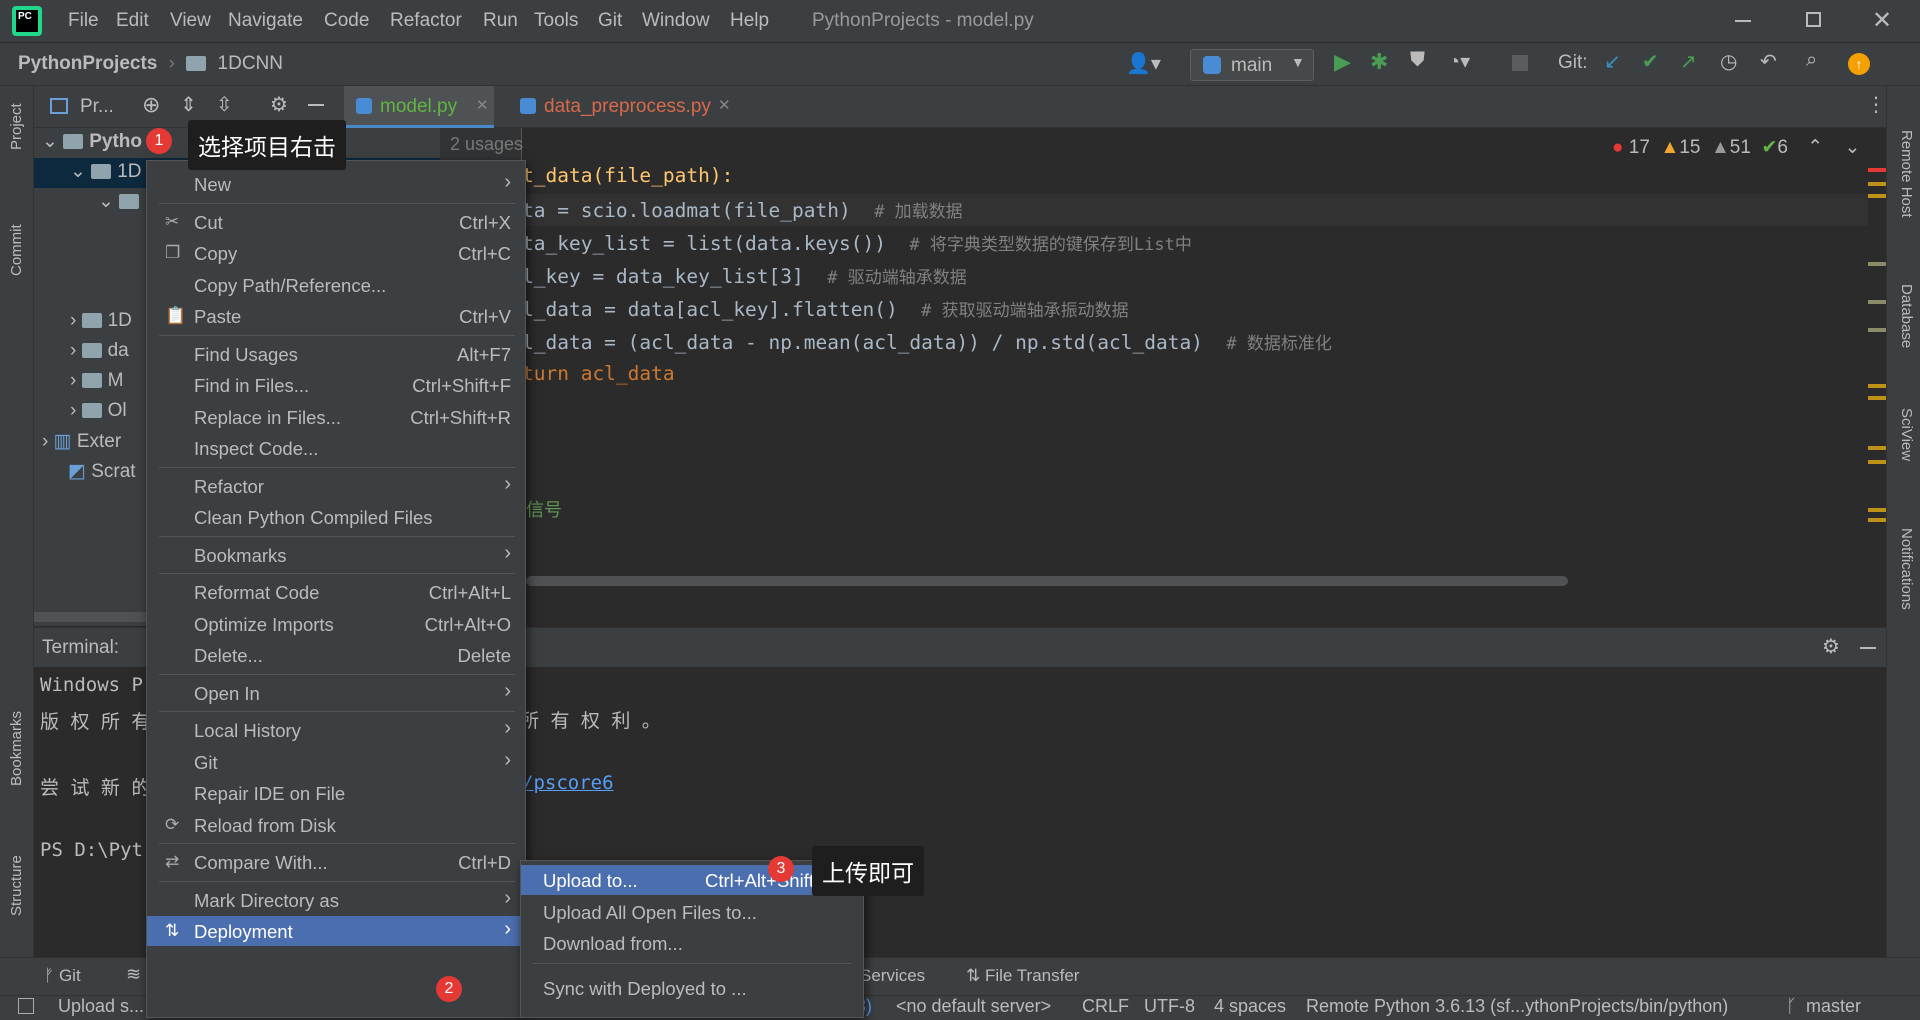 The width and height of the screenshot is (1920, 1020). What do you see at coordinates (1815, 147) in the screenshot?
I see `previous-highlight-icon: ⌃` at bounding box center [1815, 147].